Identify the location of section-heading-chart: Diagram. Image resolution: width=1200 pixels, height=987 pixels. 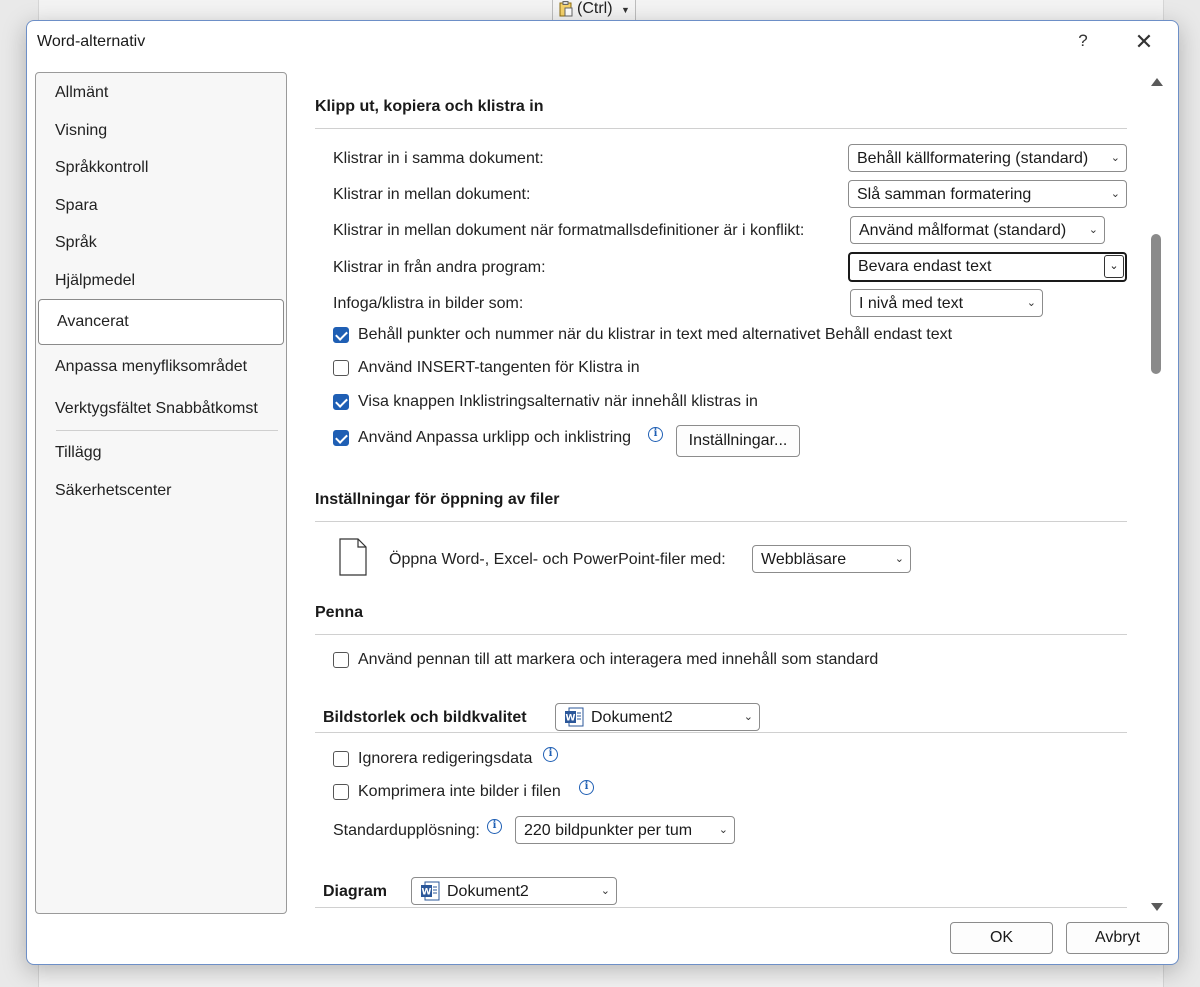
(355, 891).